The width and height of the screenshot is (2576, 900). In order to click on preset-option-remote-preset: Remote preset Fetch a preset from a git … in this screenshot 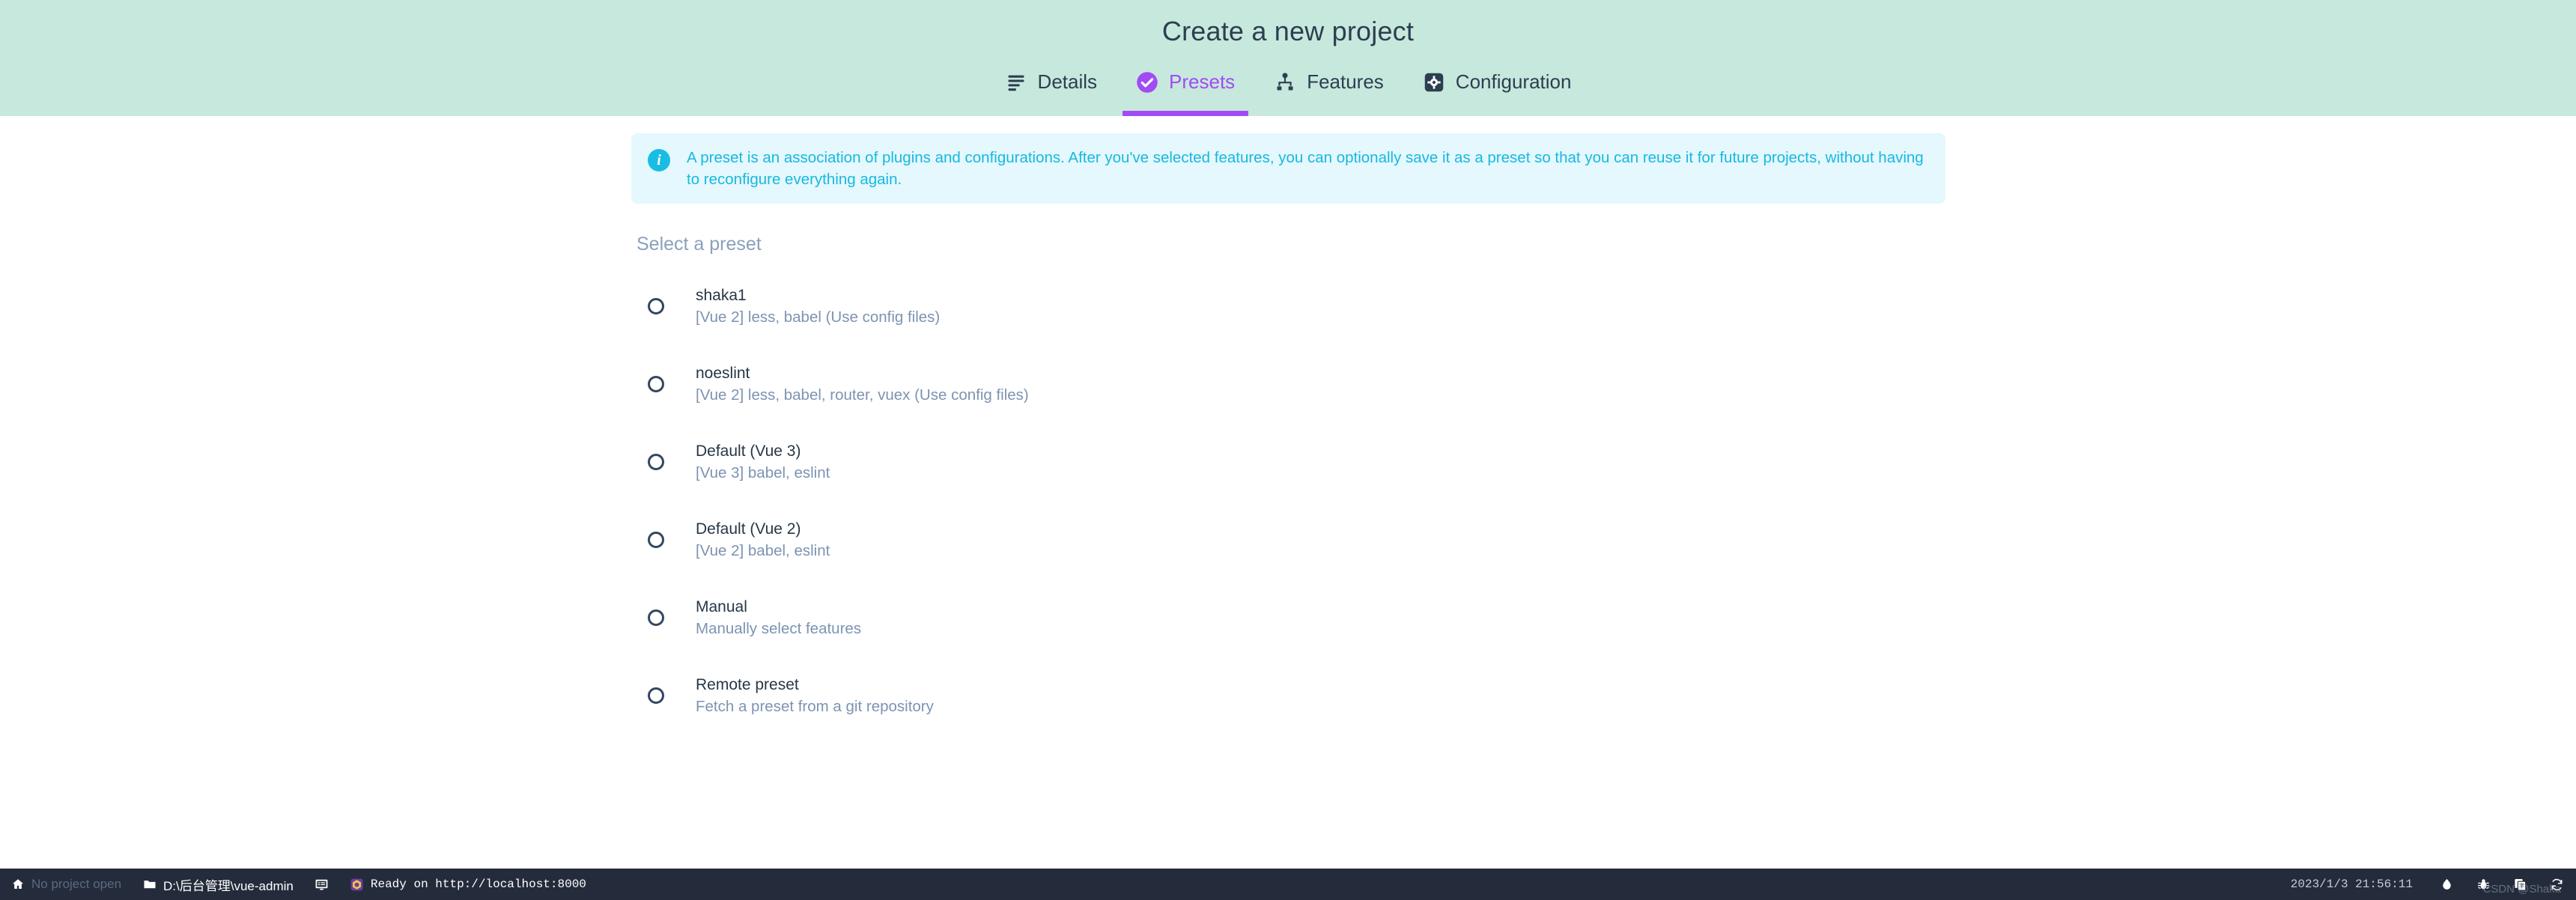, I will do `click(1288, 696)`.